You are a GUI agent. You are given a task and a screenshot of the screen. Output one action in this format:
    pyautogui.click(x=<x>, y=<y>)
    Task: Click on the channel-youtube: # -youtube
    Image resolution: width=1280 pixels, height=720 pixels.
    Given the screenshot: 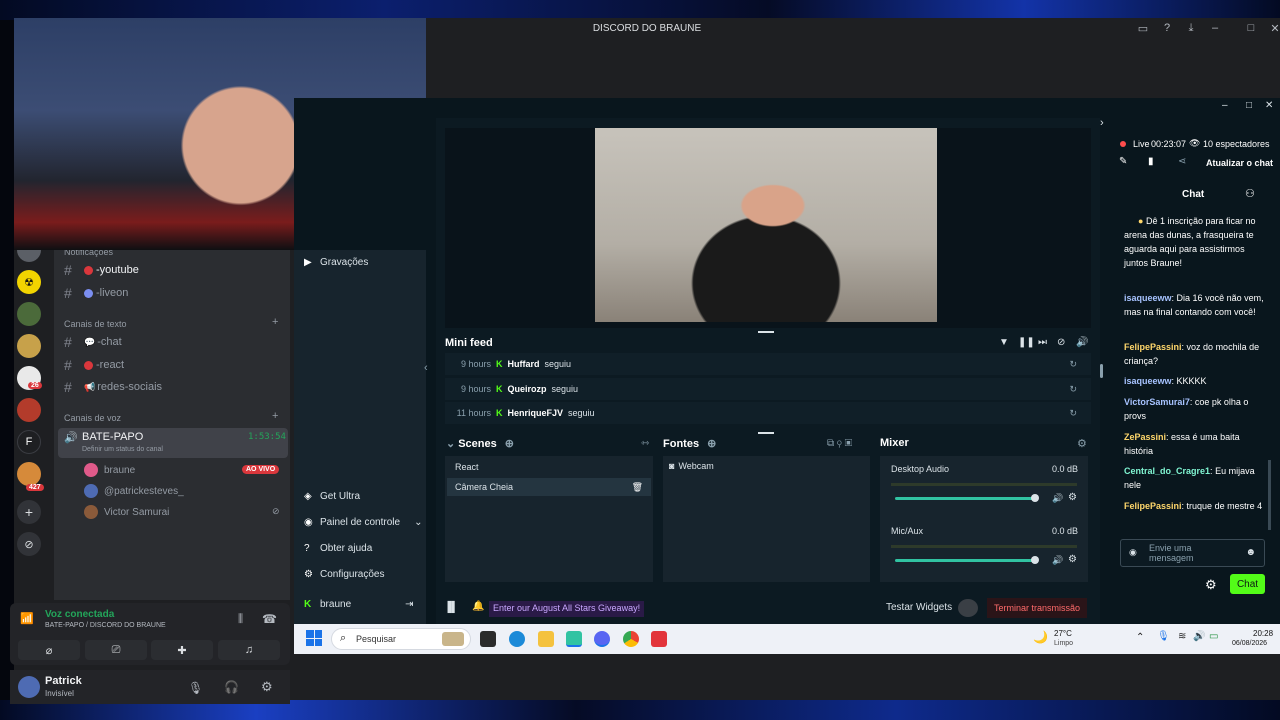 What is the action you would take?
    pyautogui.click(x=101, y=270)
    